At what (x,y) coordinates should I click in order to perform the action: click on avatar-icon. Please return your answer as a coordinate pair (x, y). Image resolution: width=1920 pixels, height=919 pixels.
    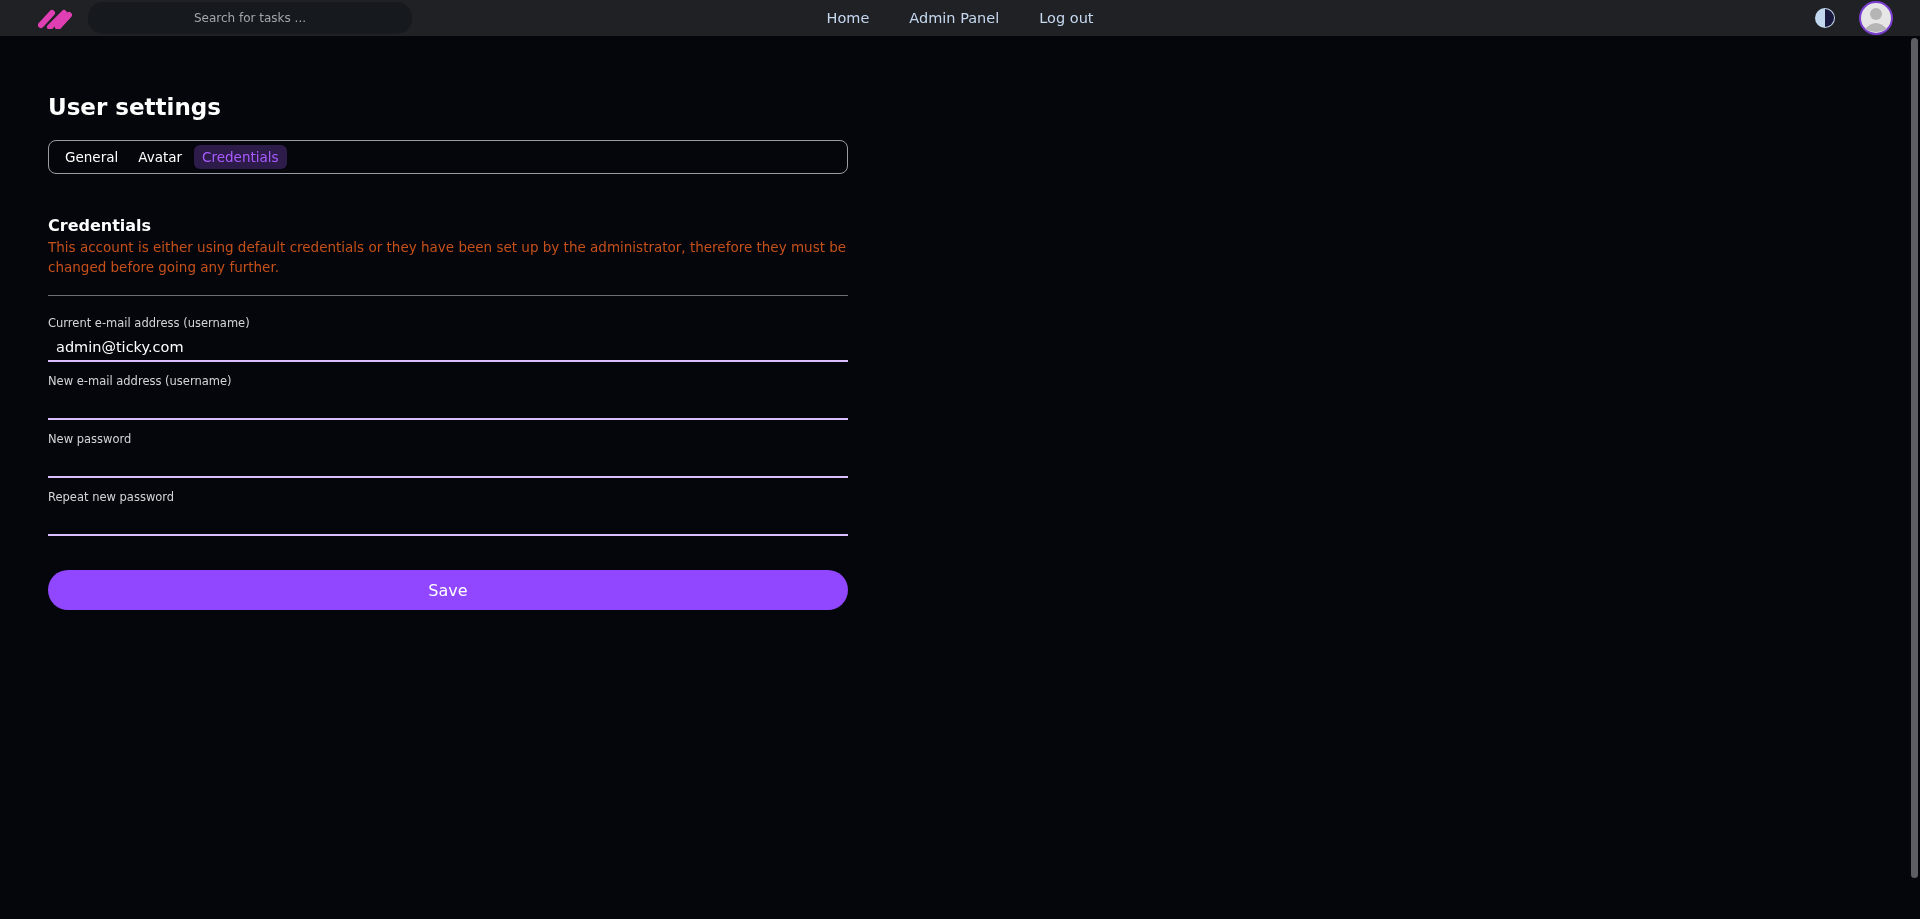
    Looking at the image, I should click on (1876, 18).